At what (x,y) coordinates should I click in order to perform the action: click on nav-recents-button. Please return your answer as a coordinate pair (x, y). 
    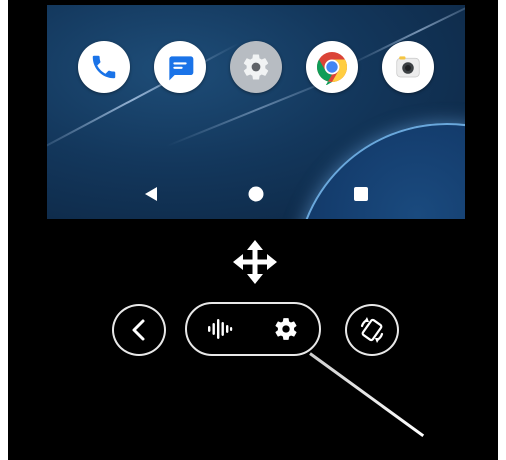
    Looking at the image, I should click on (361, 194).